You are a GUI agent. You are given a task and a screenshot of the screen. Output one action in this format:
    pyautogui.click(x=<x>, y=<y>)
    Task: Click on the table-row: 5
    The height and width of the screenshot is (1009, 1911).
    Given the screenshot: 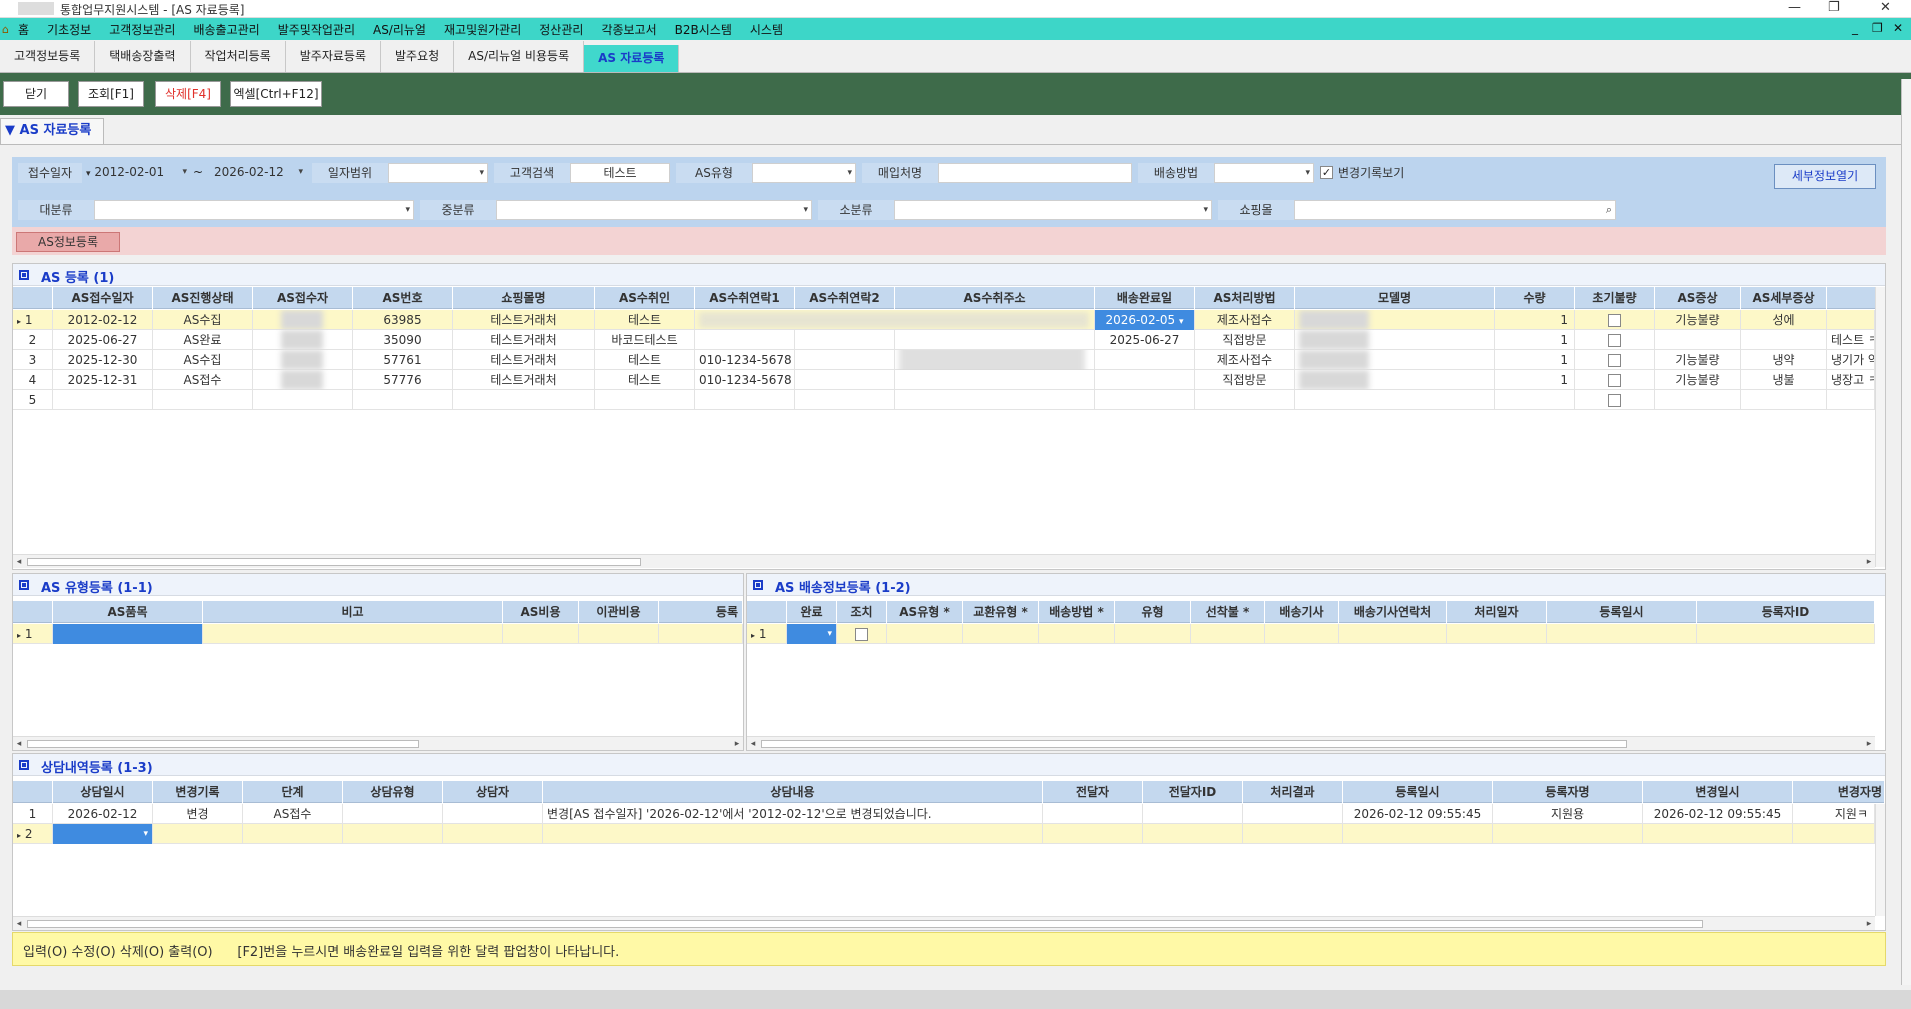 What is the action you would take?
    pyautogui.click(x=944, y=400)
    